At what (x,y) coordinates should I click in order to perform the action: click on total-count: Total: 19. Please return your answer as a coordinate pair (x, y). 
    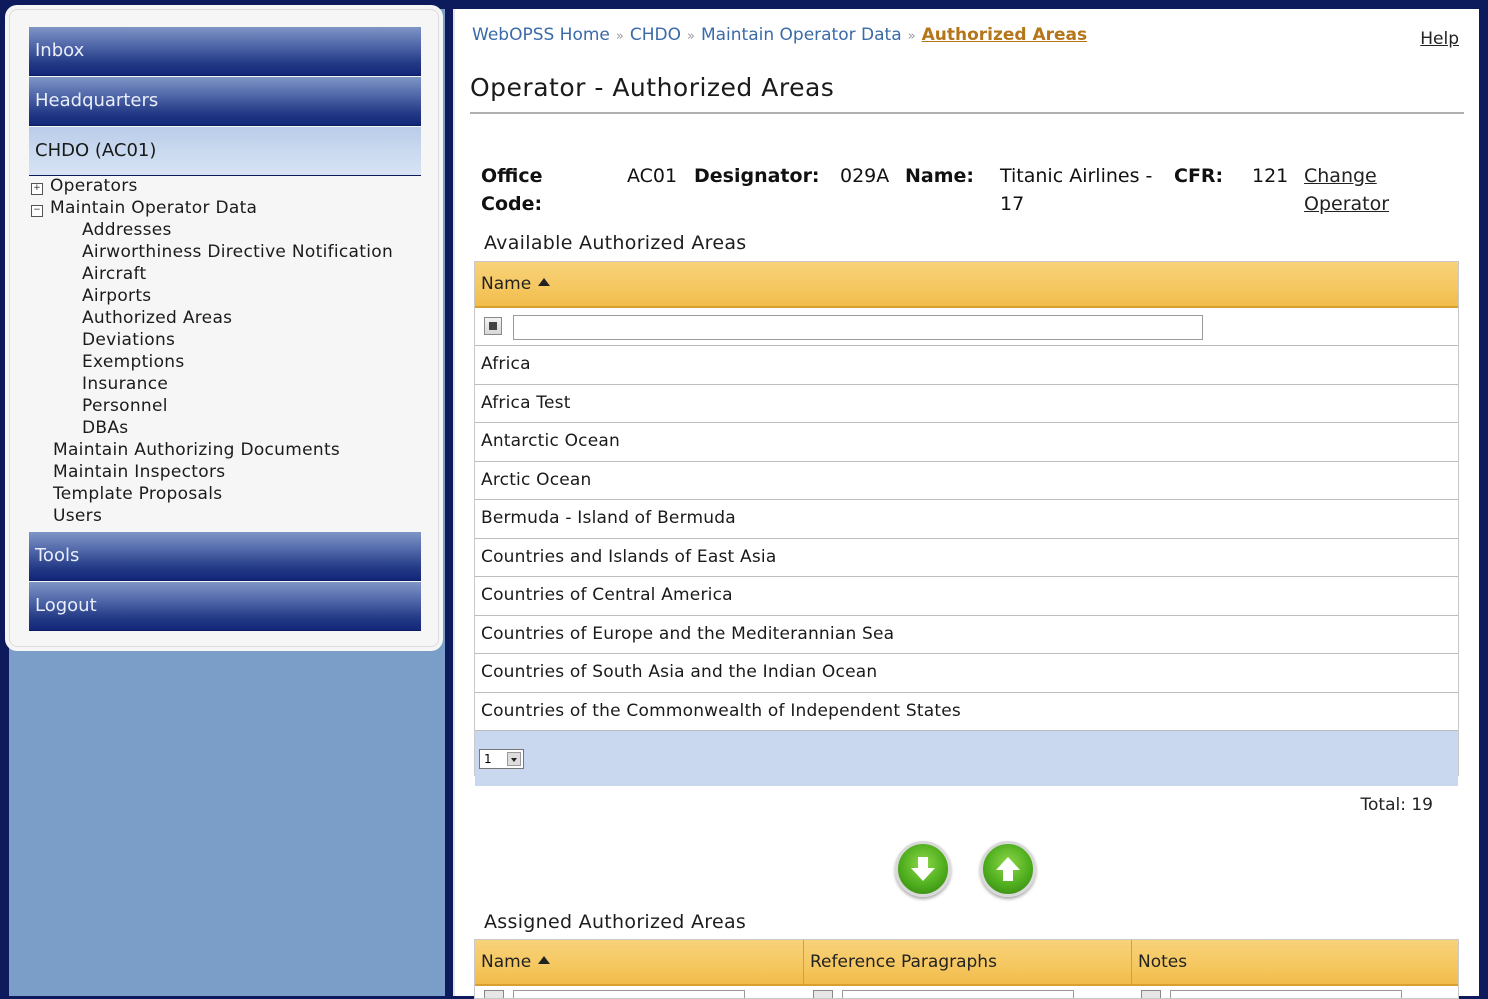
    Looking at the image, I should click on (1396, 805).